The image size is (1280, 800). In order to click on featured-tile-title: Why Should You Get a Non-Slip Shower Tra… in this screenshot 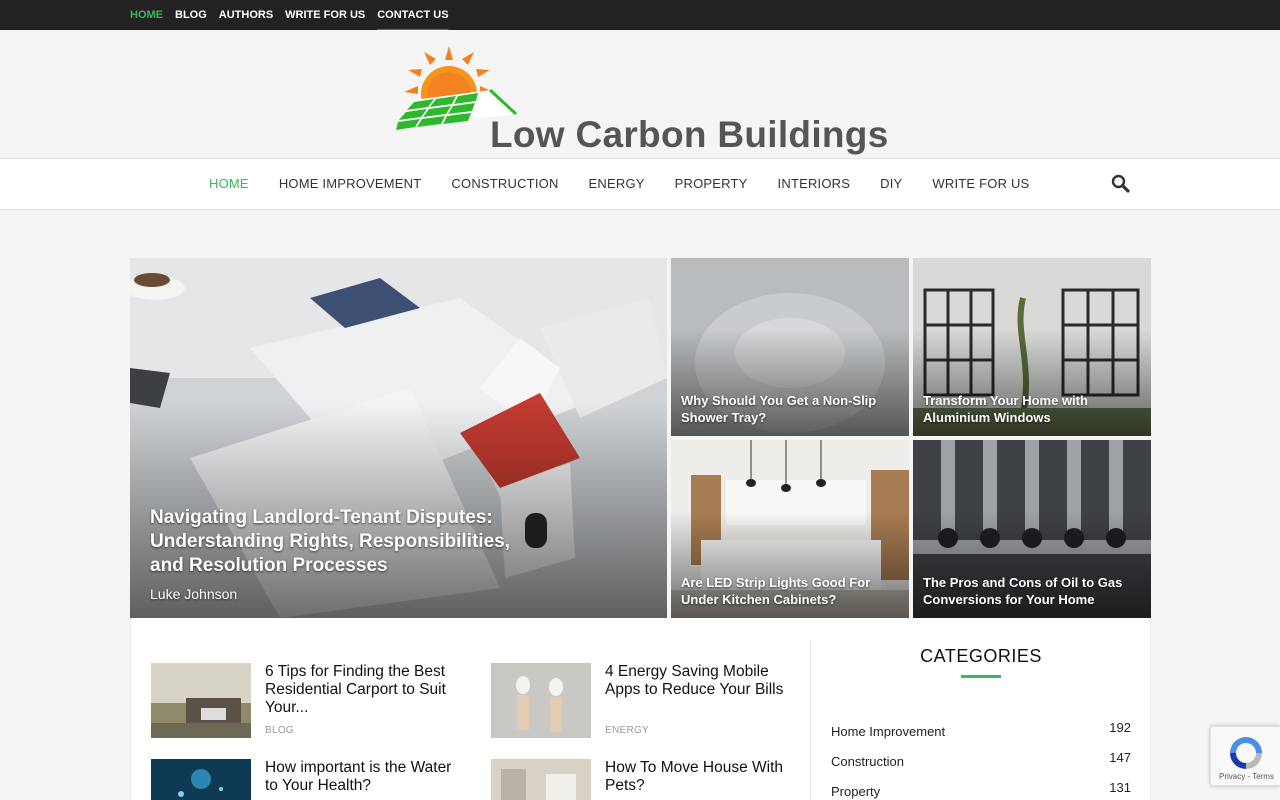, I will do `click(788, 409)`.